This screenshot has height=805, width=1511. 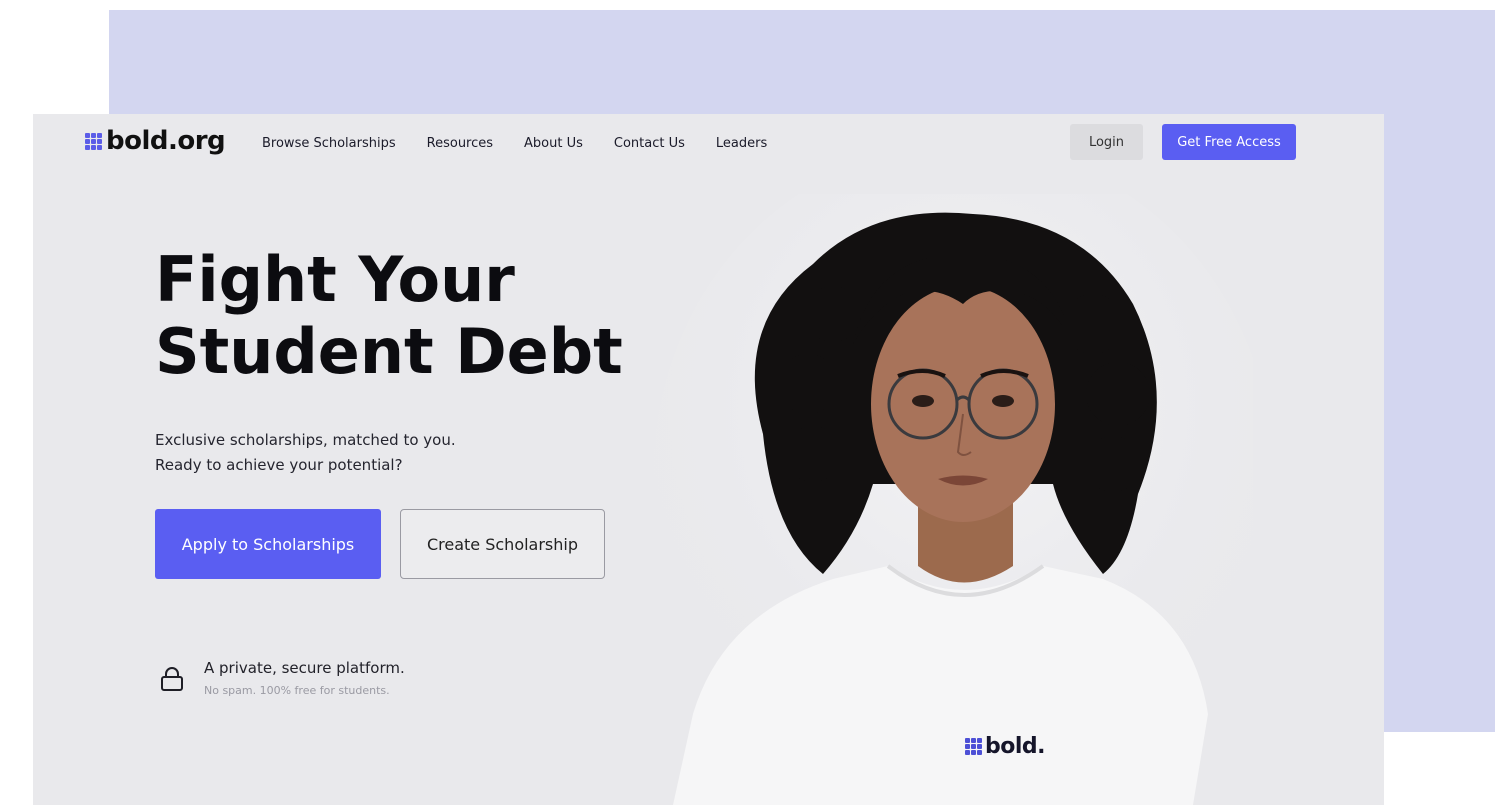 I want to click on get-free-access-button: Get Free Access, so click(x=1229, y=142).